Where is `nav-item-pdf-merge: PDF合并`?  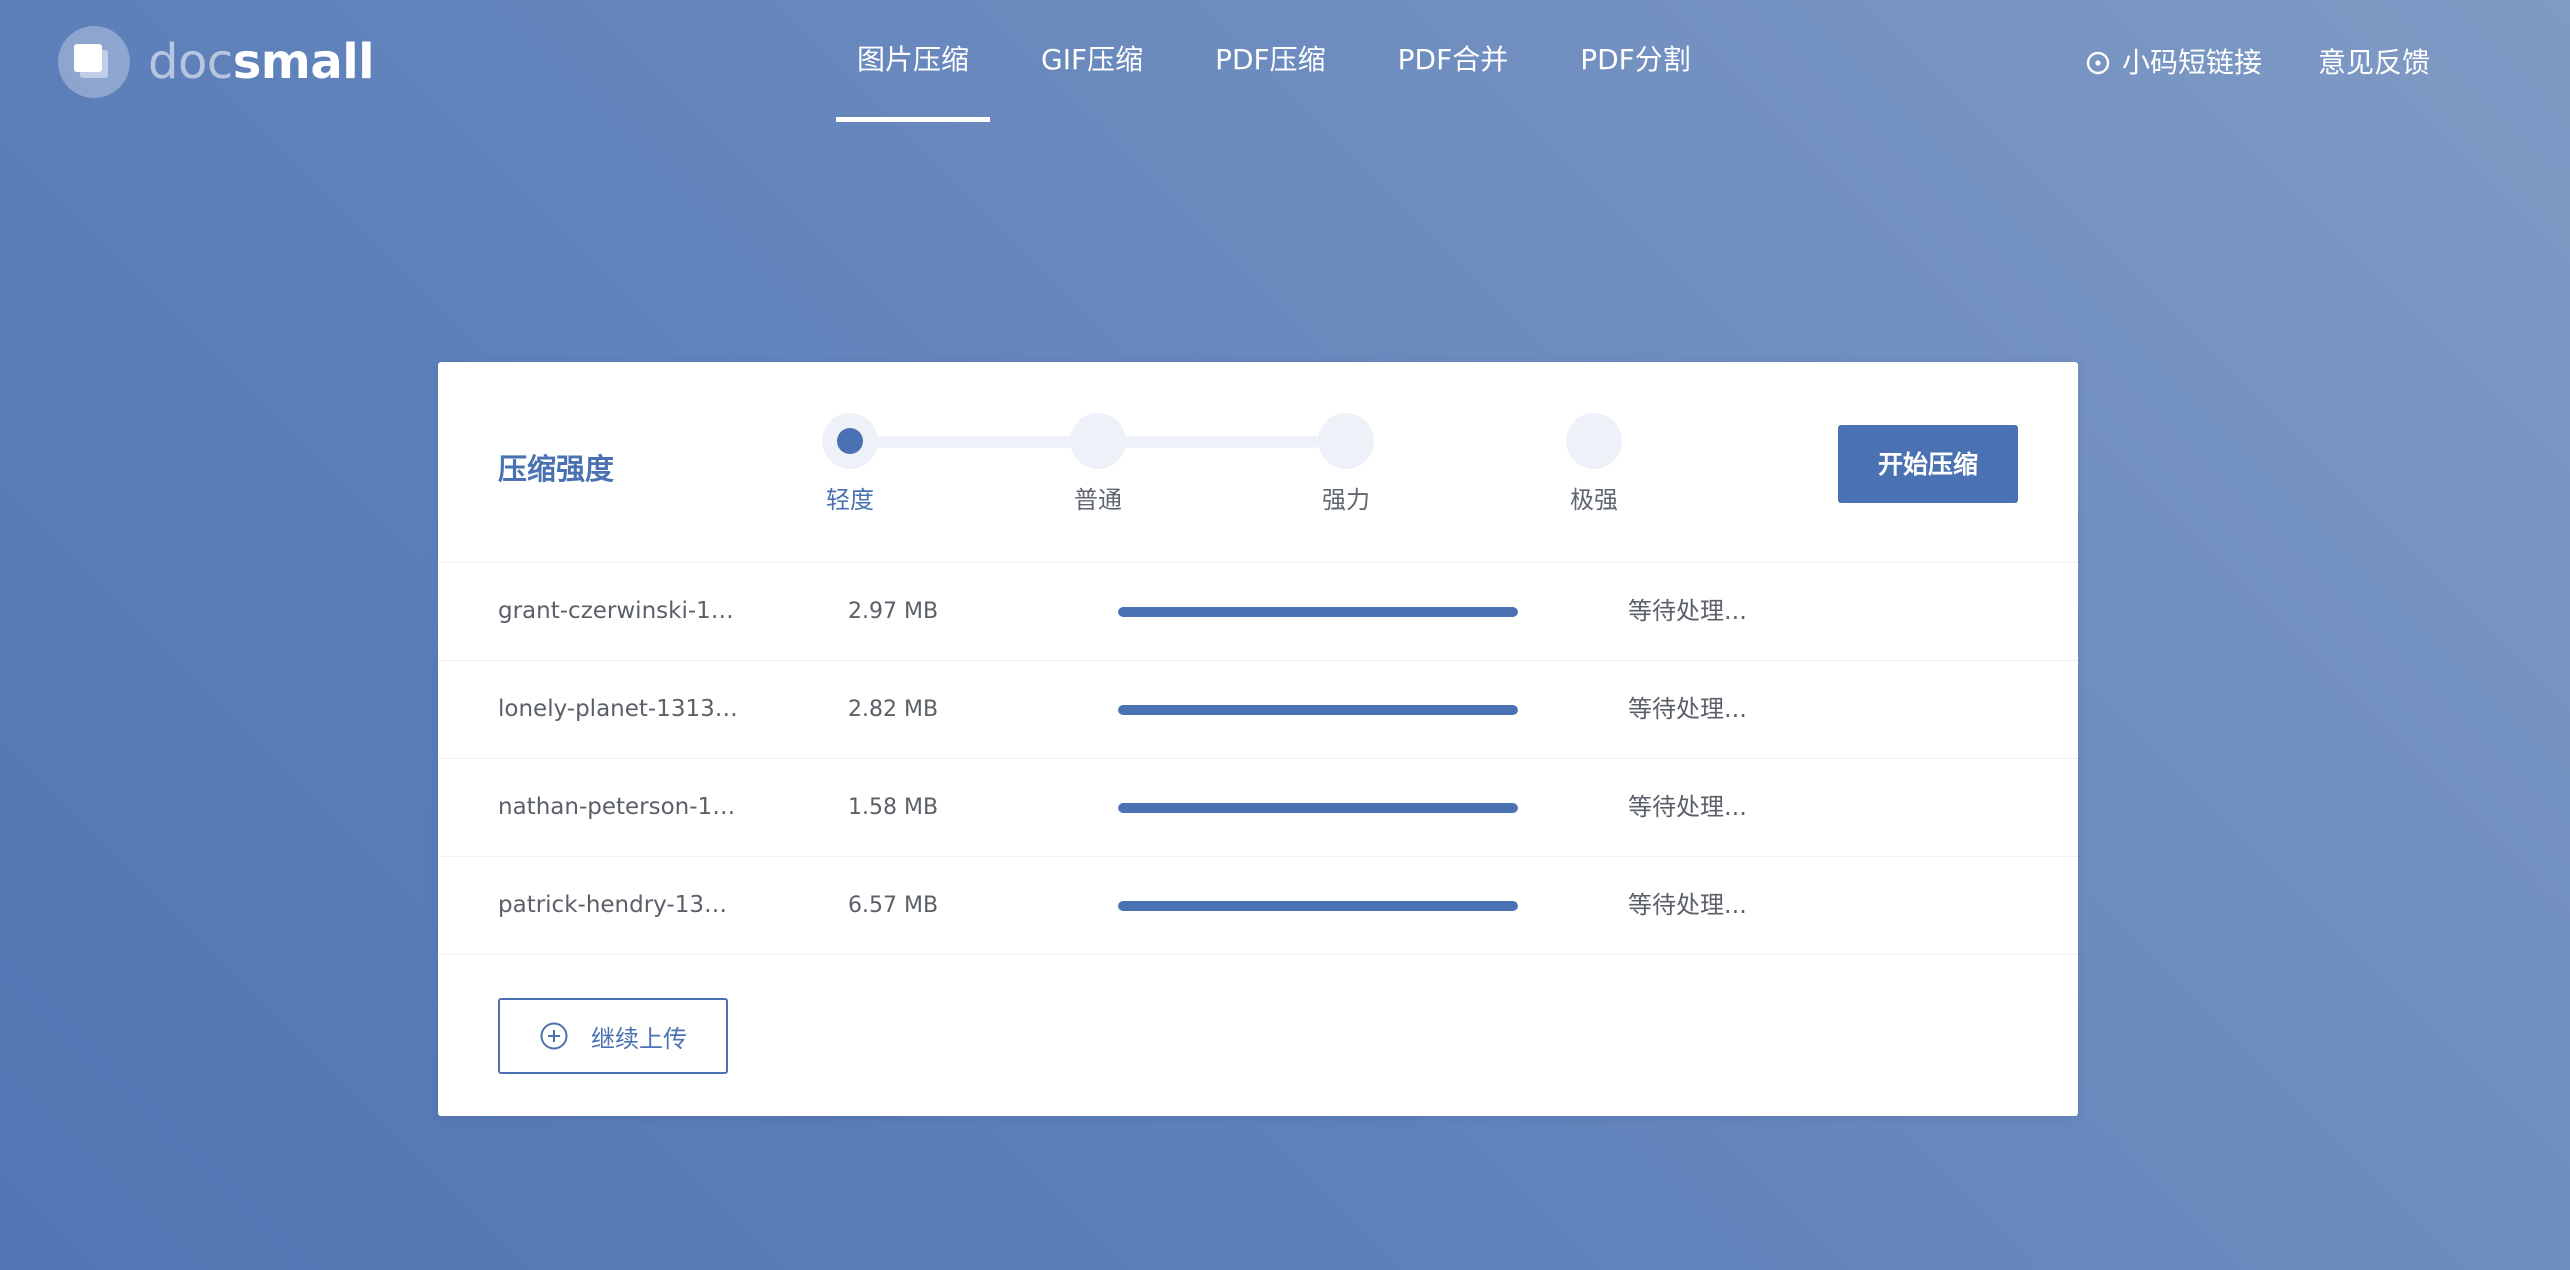
nav-item-pdf-merge: PDF合并 is located at coordinates (1453, 61).